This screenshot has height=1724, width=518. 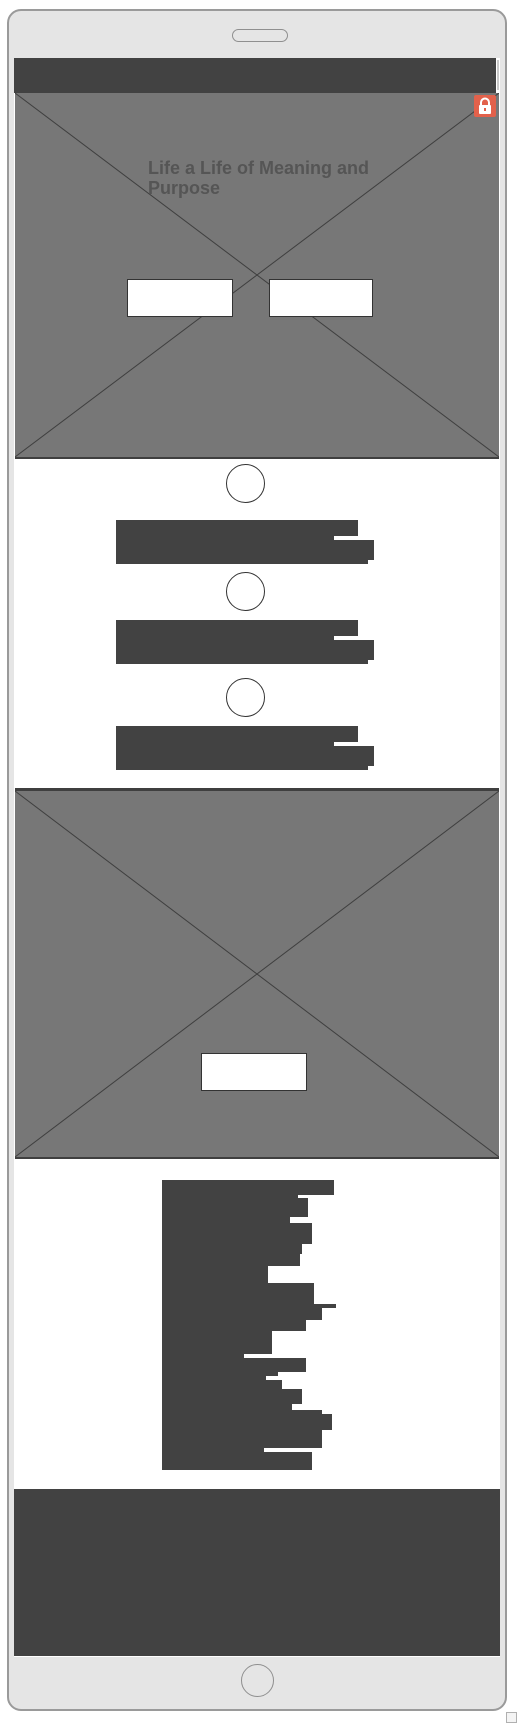 What do you see at coordinates (260, 35) in the screenshot?
I see `device-speaker` at bounding box center [260, 35].